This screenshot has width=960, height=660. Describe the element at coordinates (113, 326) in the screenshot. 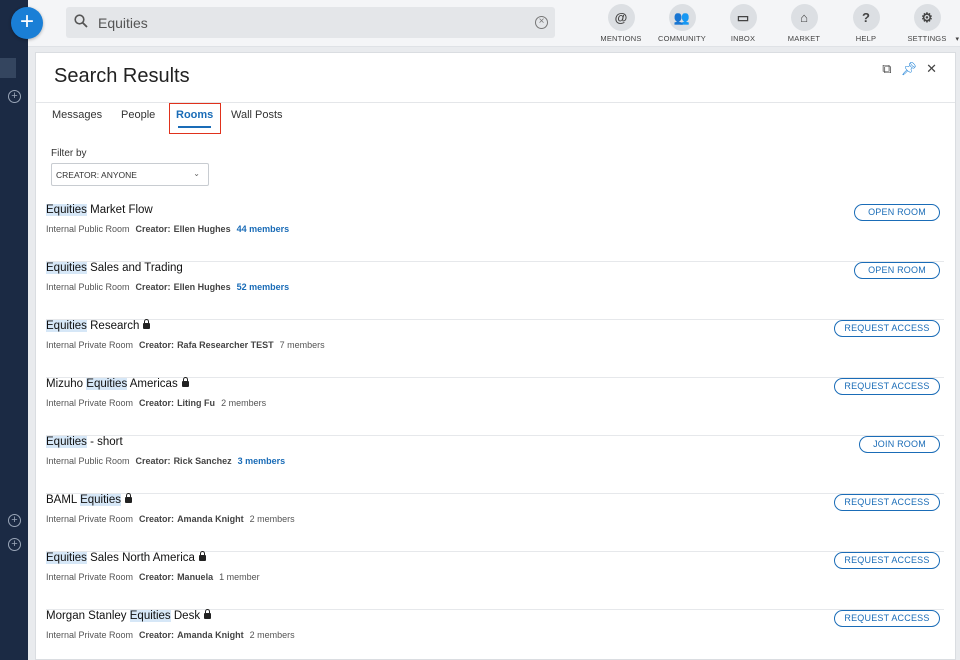

I see `room-name-suffix: Research` at that location.